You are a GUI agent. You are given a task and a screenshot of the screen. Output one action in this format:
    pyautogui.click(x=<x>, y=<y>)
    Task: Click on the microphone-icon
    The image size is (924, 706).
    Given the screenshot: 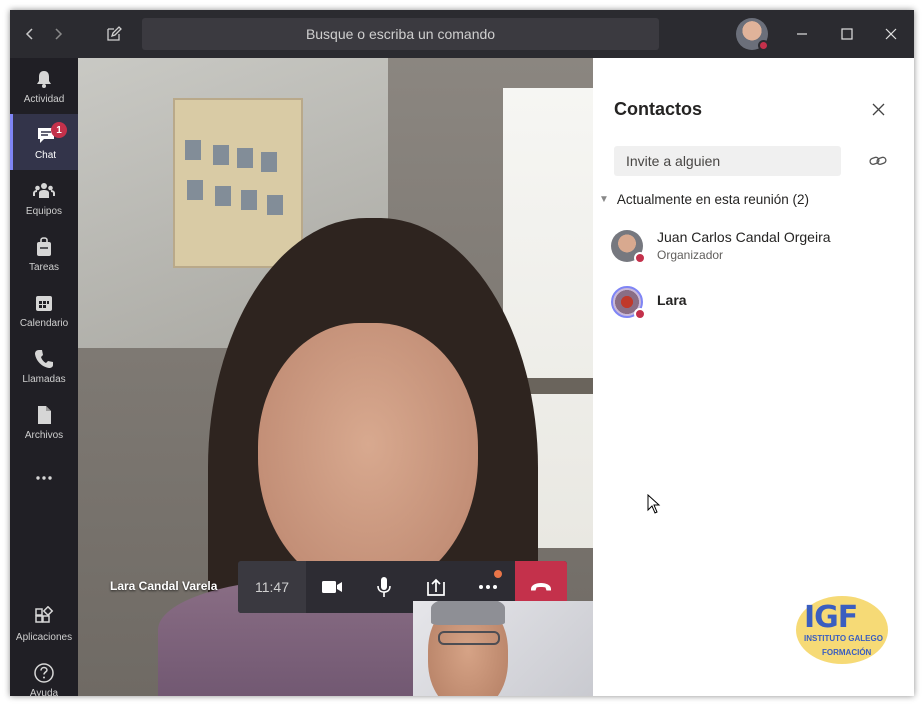 What is the action you would take?
    pyautogui.click(x=384, y=587)
    